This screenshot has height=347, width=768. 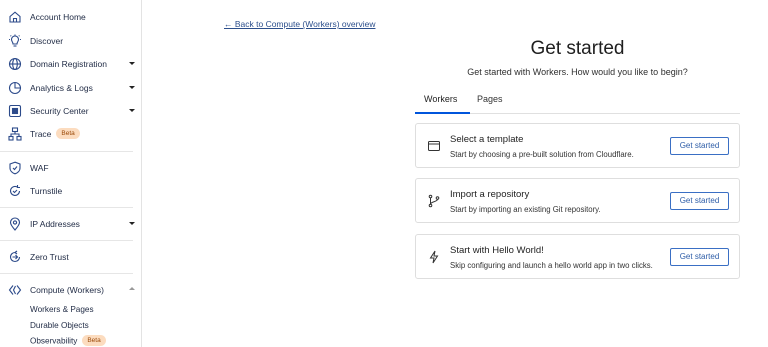 What do you see at coordinates (46, 191) in the screenshot?
I see `sidebar-item-label: Turnstile` at bounding box center [46, 191].